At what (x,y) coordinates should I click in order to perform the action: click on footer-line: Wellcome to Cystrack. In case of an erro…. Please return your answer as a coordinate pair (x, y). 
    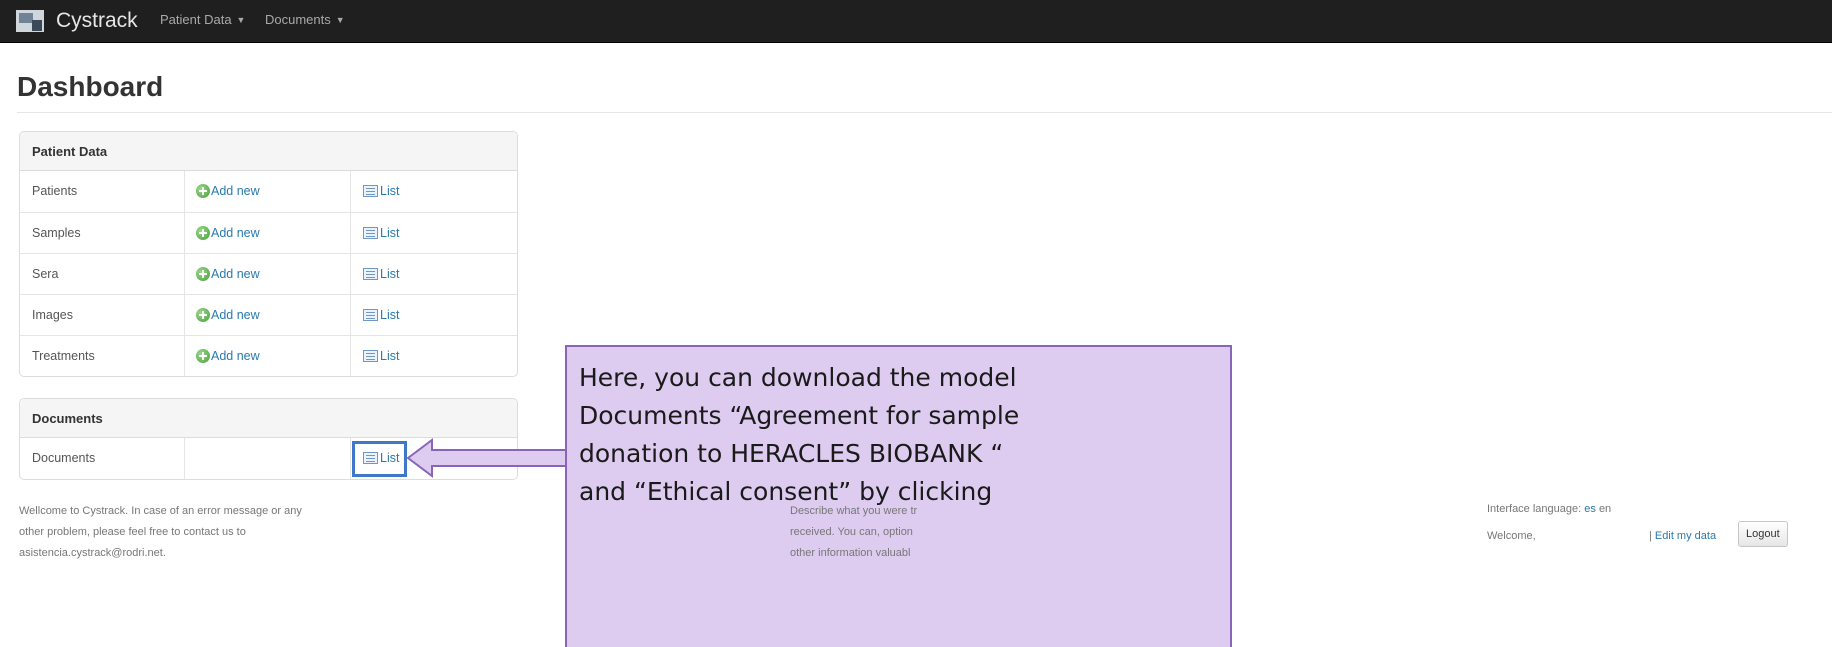
    Looking at the image, I should click on (160, 511).